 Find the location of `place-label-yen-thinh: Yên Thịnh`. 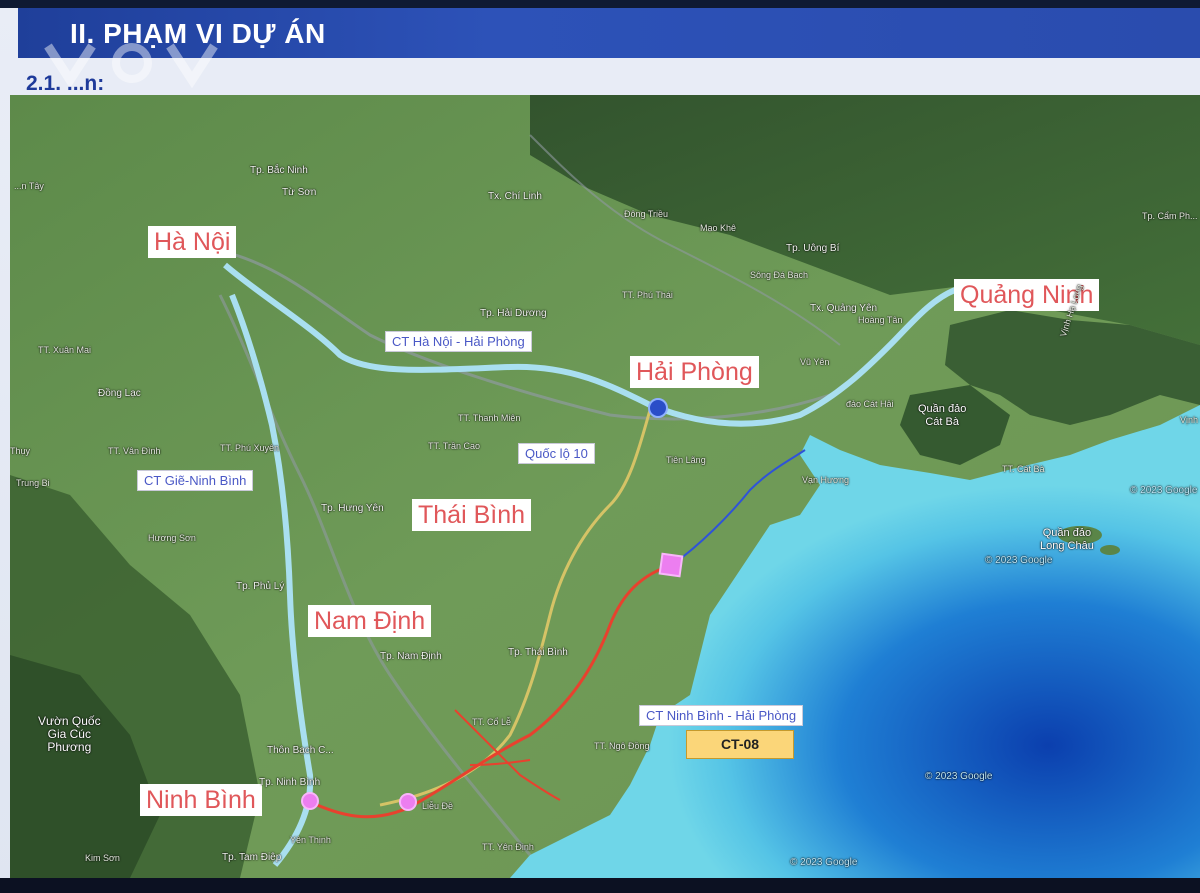

place-label-yen-thinh: Yên Thịnh is located at coordinates (310, 840).